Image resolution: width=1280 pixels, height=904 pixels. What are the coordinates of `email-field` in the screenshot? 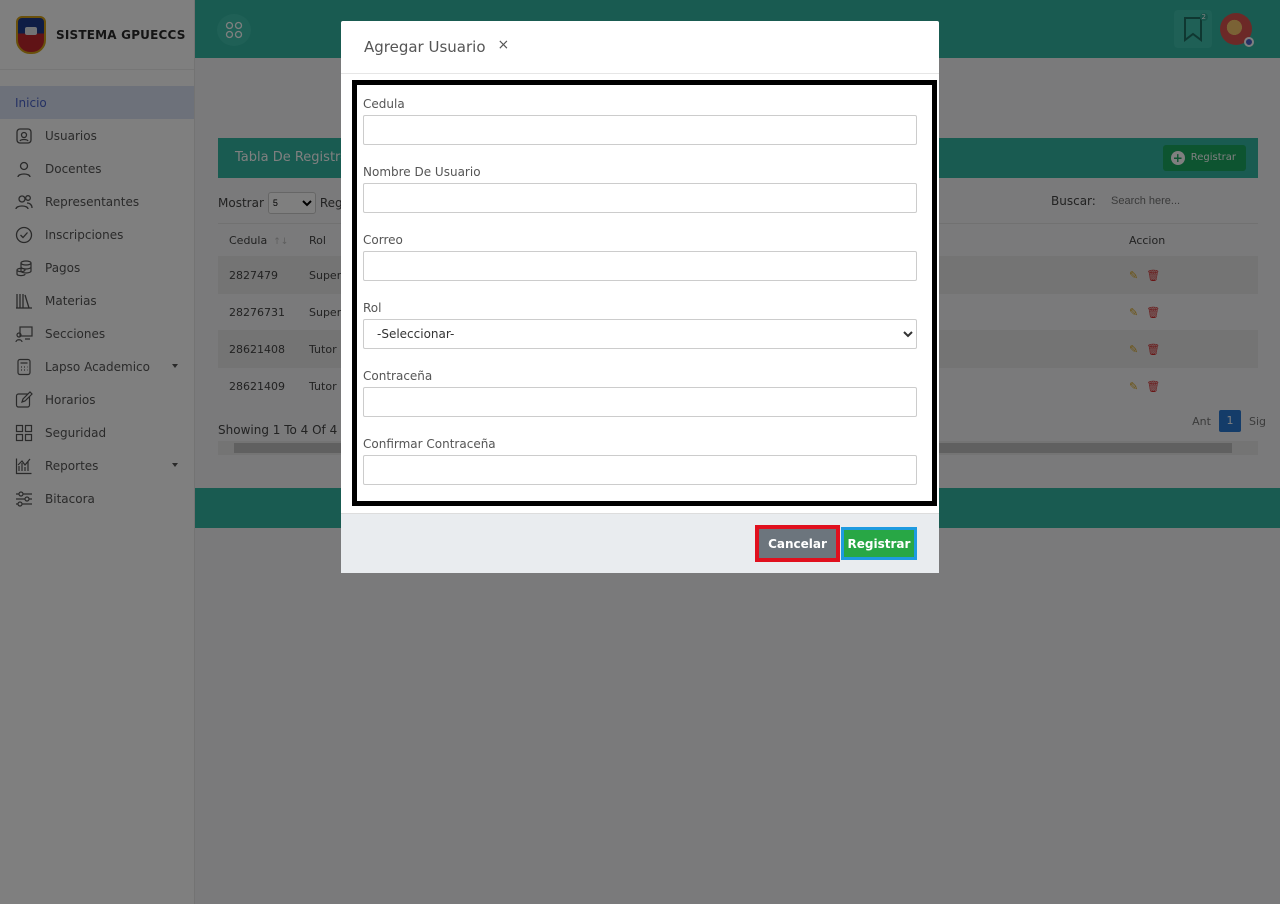 It's located at (640, 266).